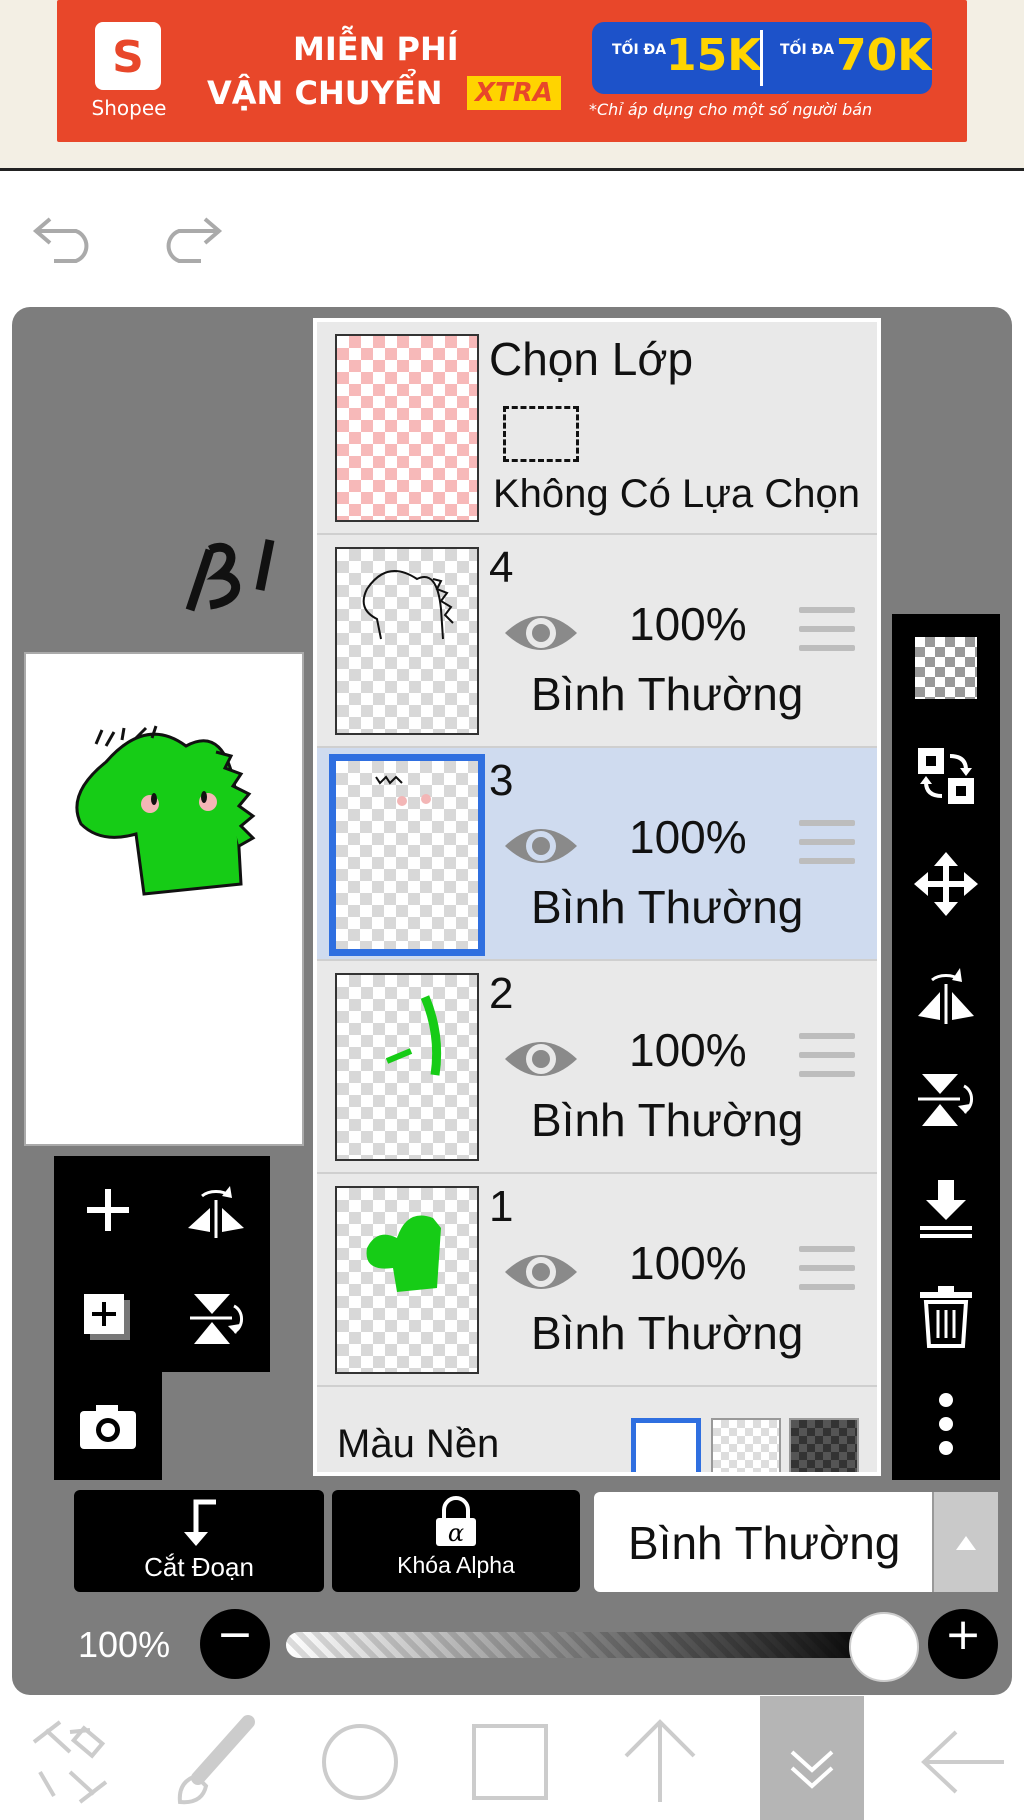 The image size is (1024, 1820). What do you see at coordinates (586, 1645) in the screenshot?
I see `opacity-slider-track` at bounding box center [586, 1645].